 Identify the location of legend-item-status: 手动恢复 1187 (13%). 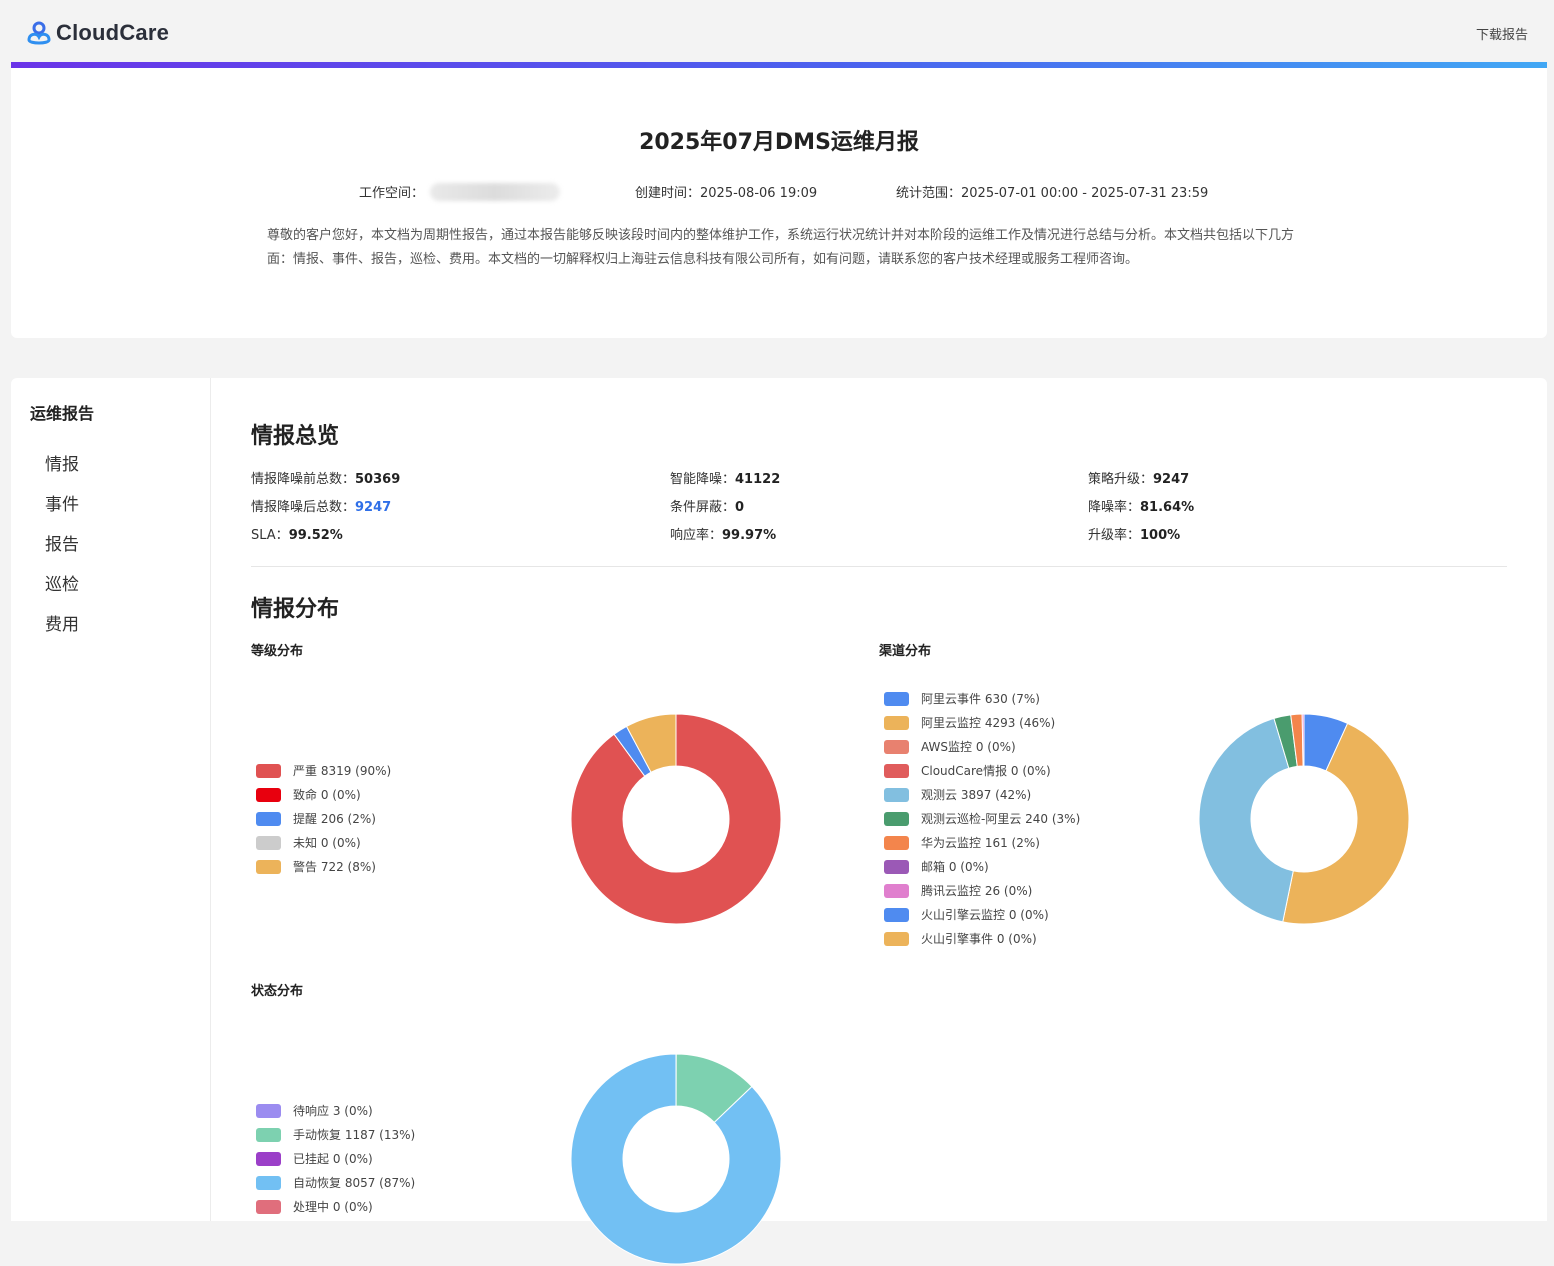
(335, 1134).